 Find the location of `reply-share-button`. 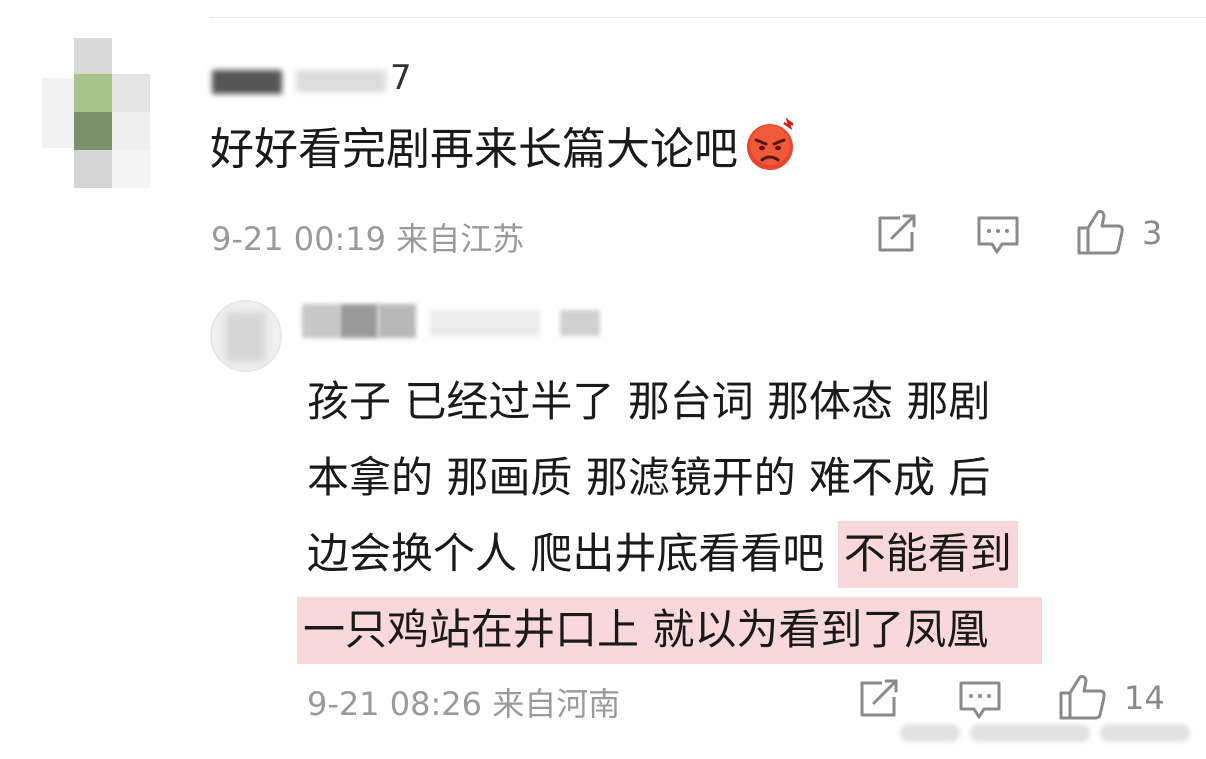

reply-share-button is located at coordinates (879, 699).